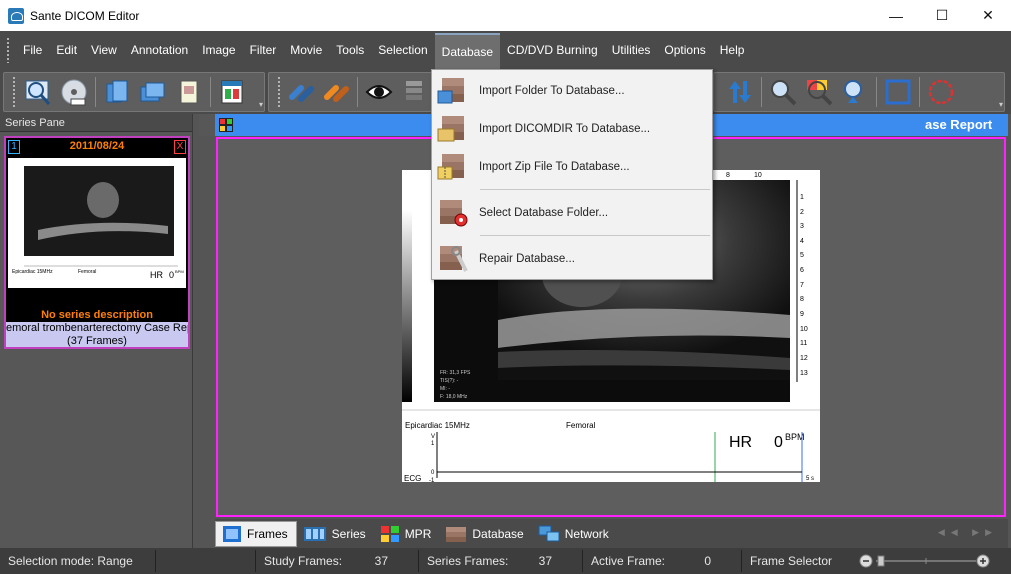 The width and height of the screenshot is (1011, 574). Describe the element at coordinates (988, 15) in the screenshot. I see `close-button: ✕` at that location.